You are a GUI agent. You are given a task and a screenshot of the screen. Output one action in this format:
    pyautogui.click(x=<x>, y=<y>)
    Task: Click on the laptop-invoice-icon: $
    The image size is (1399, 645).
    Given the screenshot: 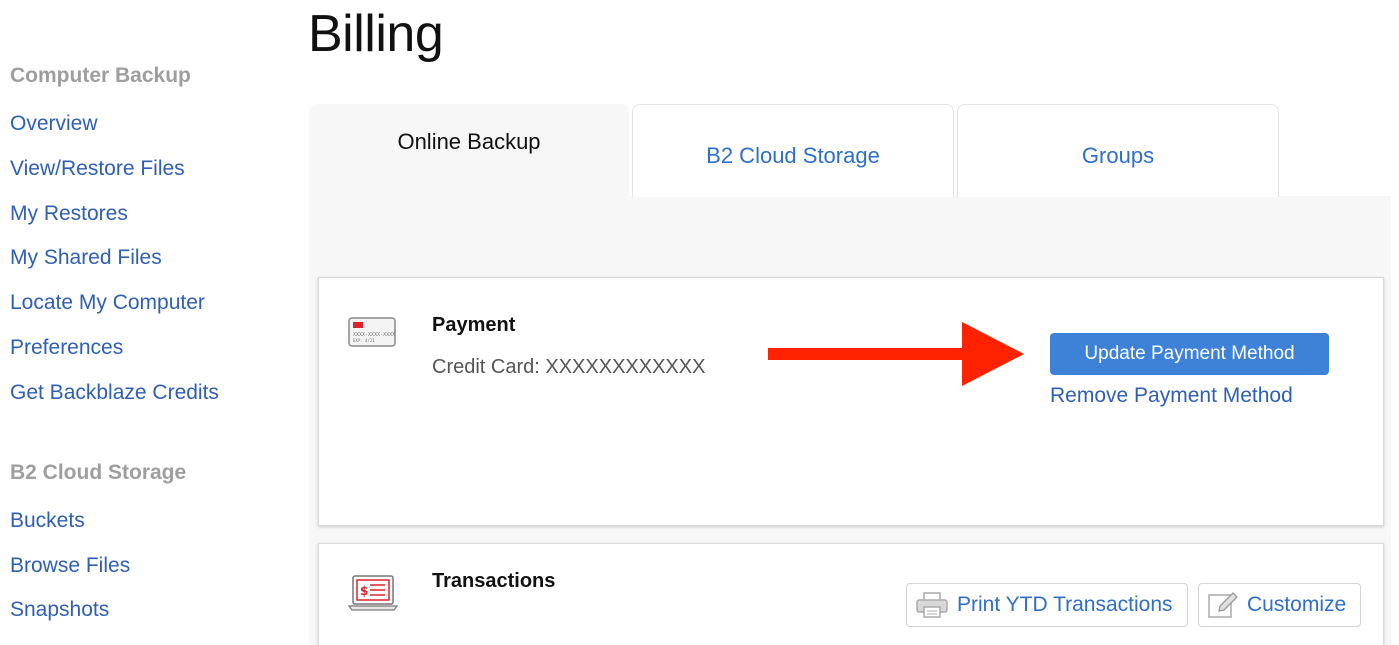 What is the action you would take?
    pyautogui.click(x=373, y=593)
    